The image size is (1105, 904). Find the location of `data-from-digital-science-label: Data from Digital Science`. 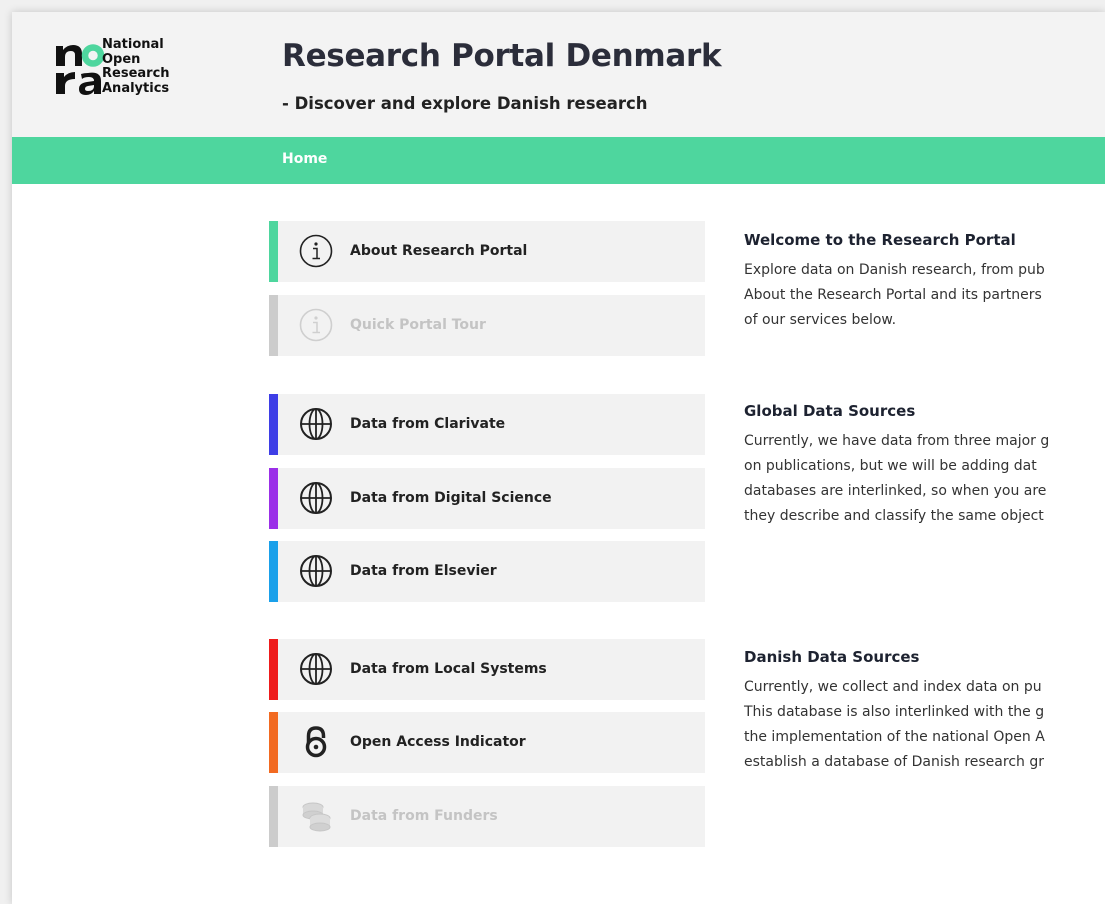

data-from-digital-science-label: Data from Digital Science is located at coordinates (451, 498).